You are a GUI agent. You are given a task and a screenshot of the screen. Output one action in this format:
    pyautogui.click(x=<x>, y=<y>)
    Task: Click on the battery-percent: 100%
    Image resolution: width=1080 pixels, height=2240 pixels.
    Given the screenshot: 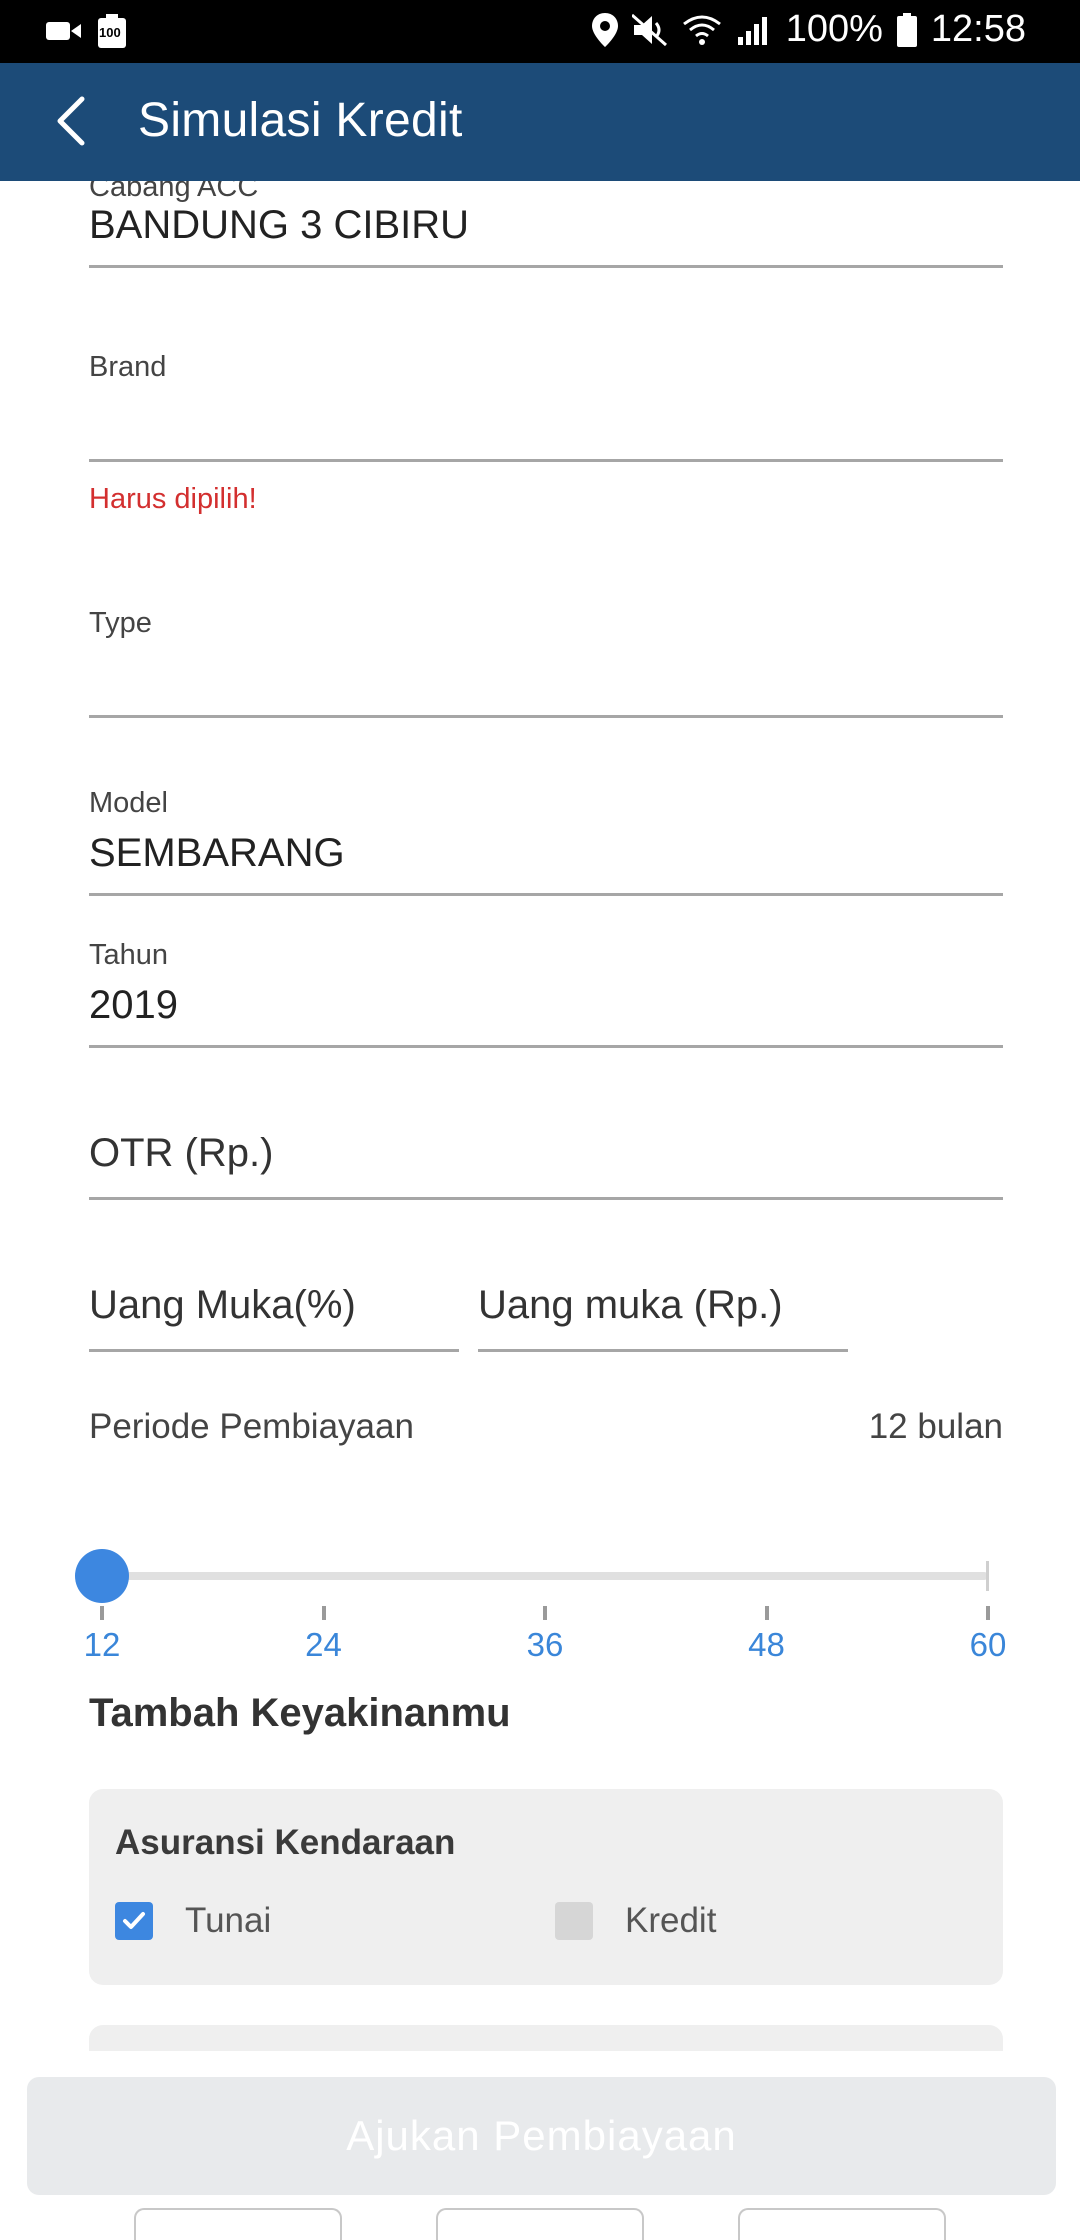 What is the action you would take?
    pyautogui.click(x=834, y=29)
    